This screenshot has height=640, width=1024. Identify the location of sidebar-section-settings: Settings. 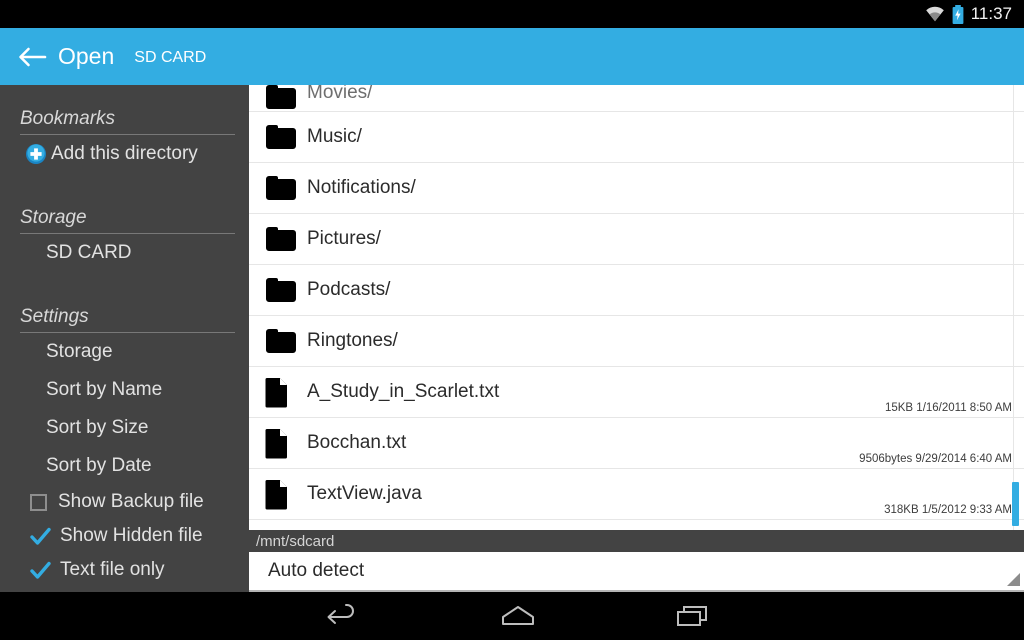
(127, 315).